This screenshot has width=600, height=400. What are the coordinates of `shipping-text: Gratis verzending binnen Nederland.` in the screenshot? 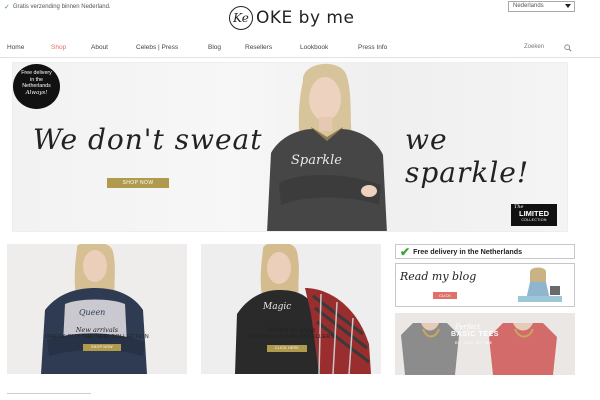 It's located at (61, 7).